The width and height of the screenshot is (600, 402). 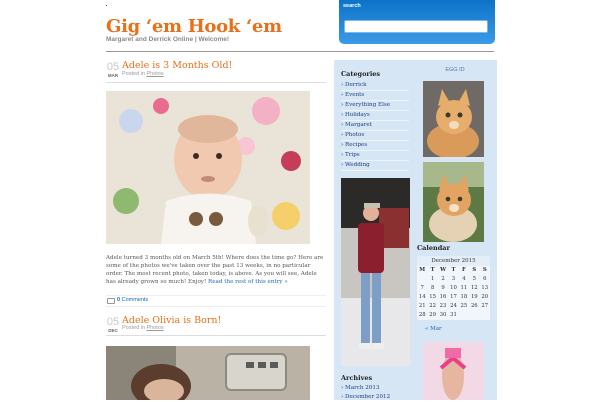 I want to click on calendar-week: 1 2 3 4 5 6, so click(x=453, y=279).